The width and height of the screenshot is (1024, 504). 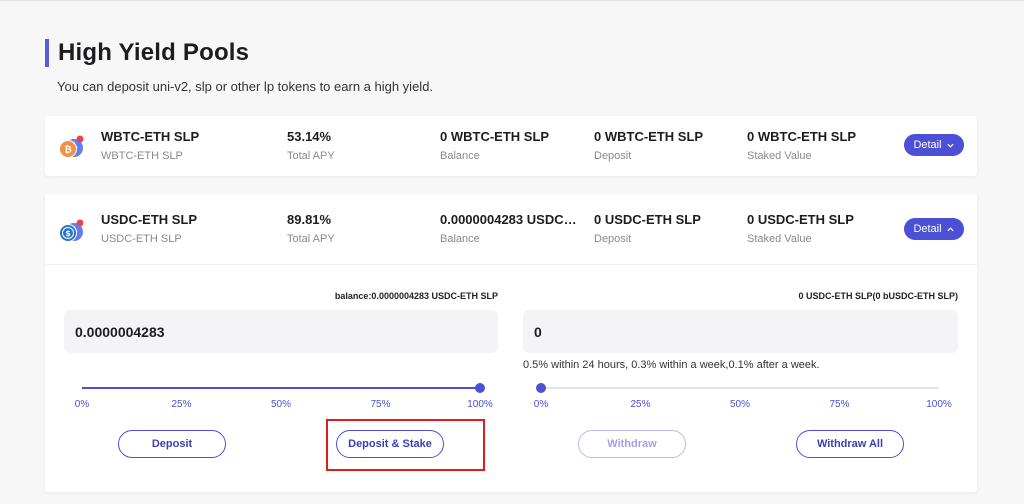 What do you see at coordinates (416, 296) in the screenshot?
I see `deposit-balance-label: balance:0.0000004283 USDC-ETH SLP` at bounding box center [416, 296].